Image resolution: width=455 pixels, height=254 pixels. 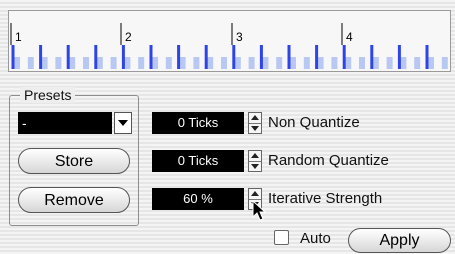 I want to click on bar-label-2: 2, so click(x=128, y=37).